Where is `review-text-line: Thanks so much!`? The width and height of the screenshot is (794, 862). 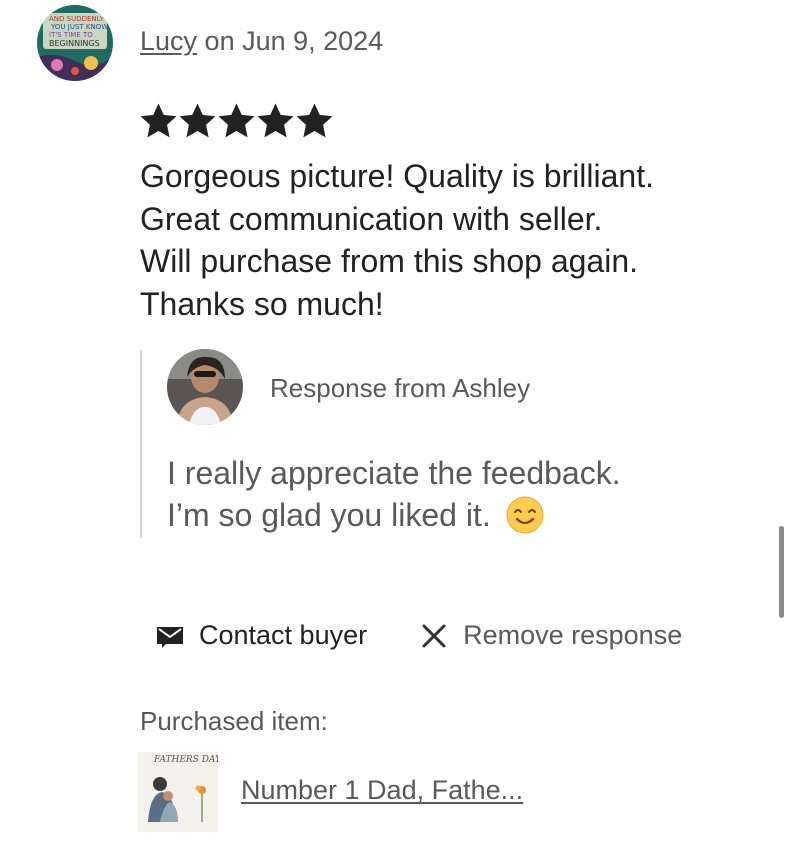 review-text-line: Thanks so much! is located at coordinates (262, 303).